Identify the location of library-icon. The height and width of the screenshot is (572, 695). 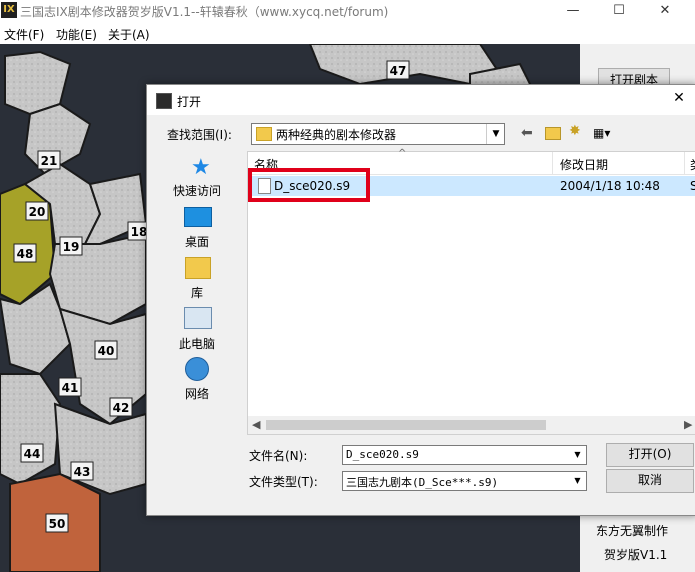
(198, 268).